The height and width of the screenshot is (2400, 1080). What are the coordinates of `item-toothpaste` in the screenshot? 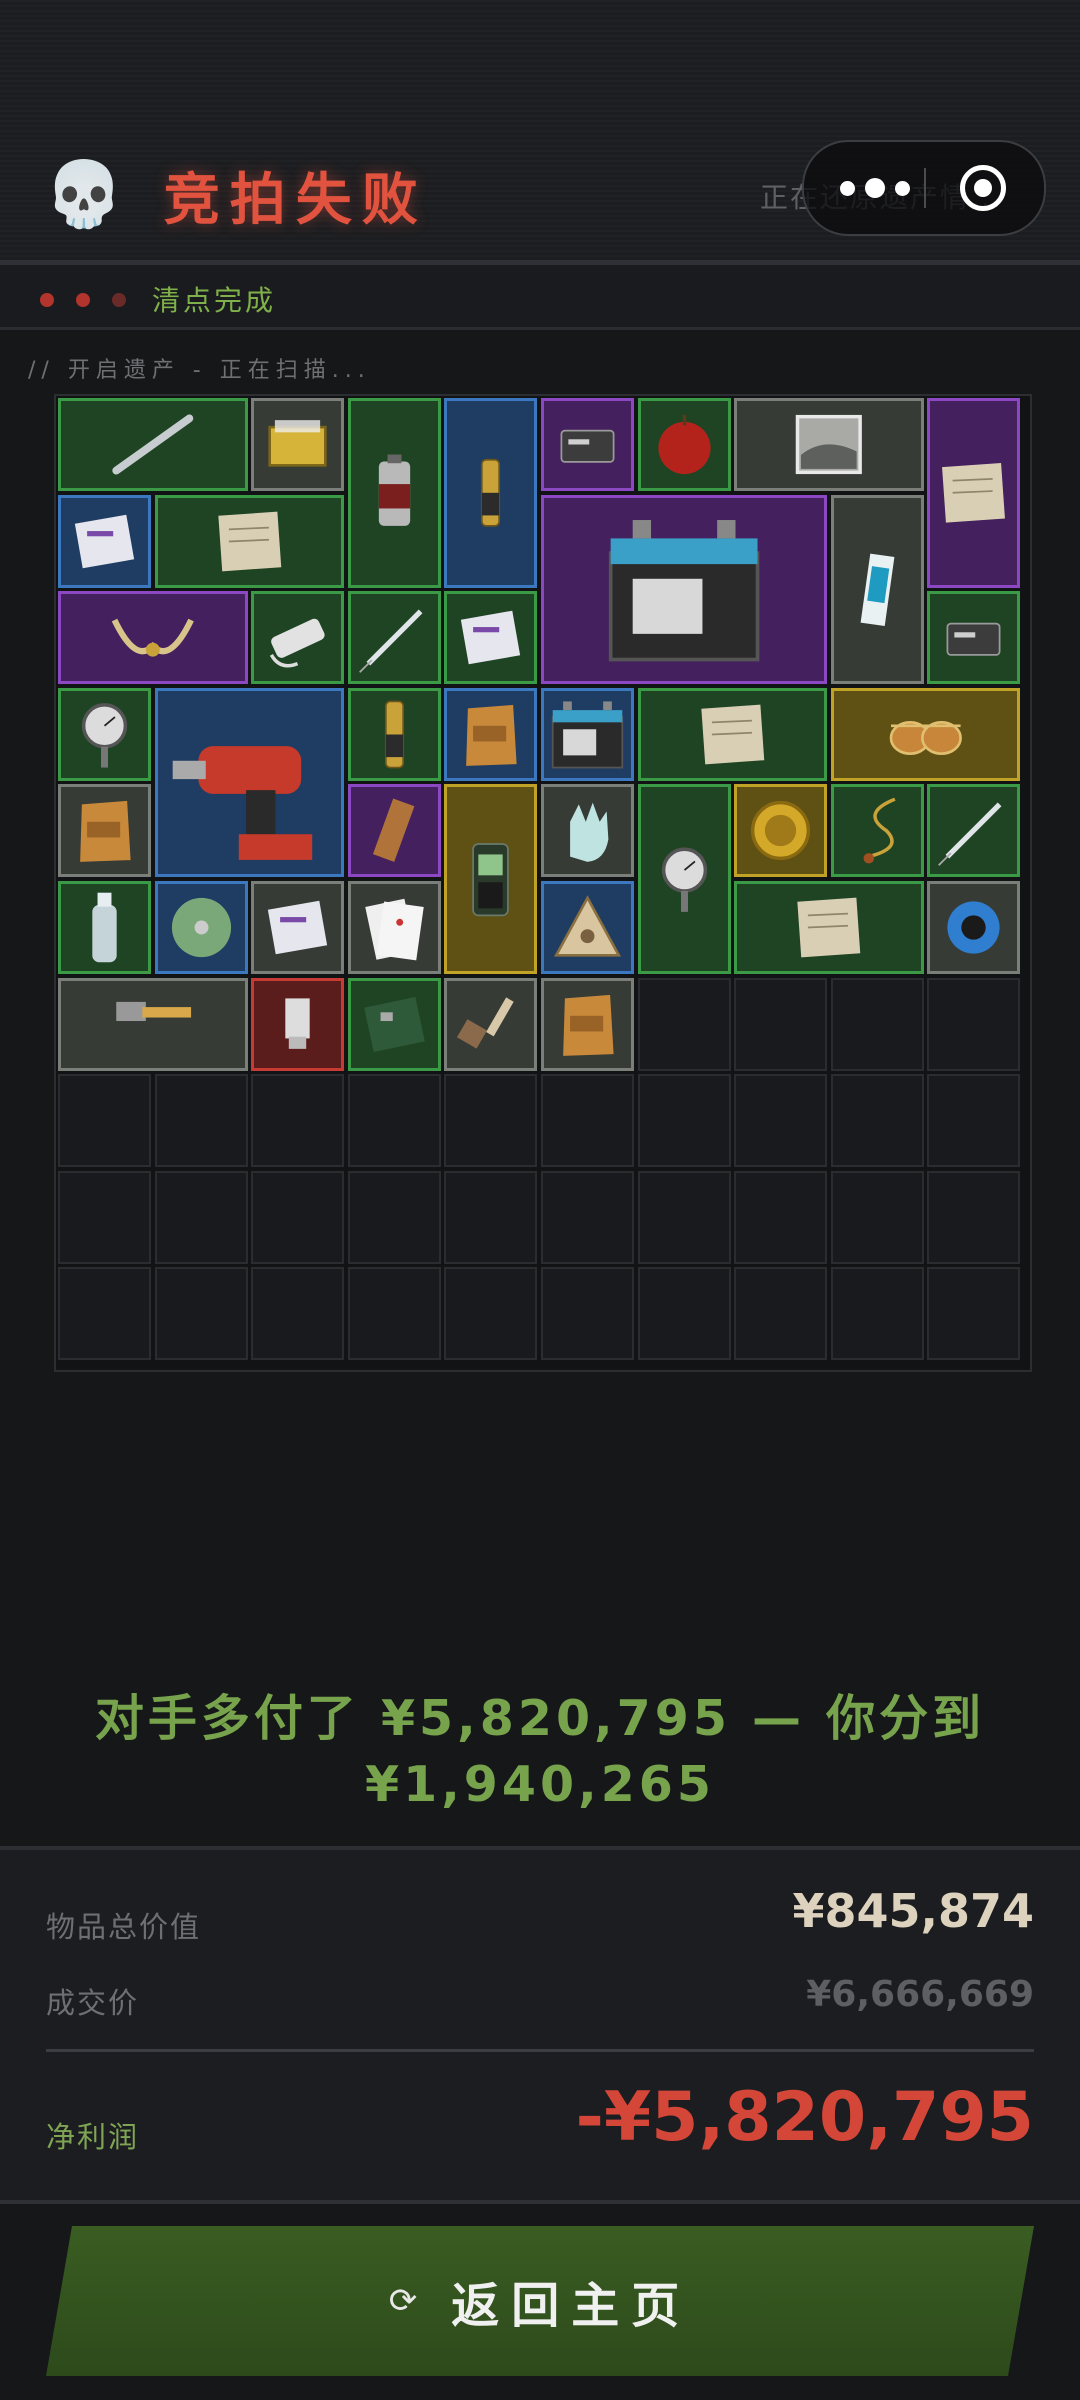 It's located at (877, 589).